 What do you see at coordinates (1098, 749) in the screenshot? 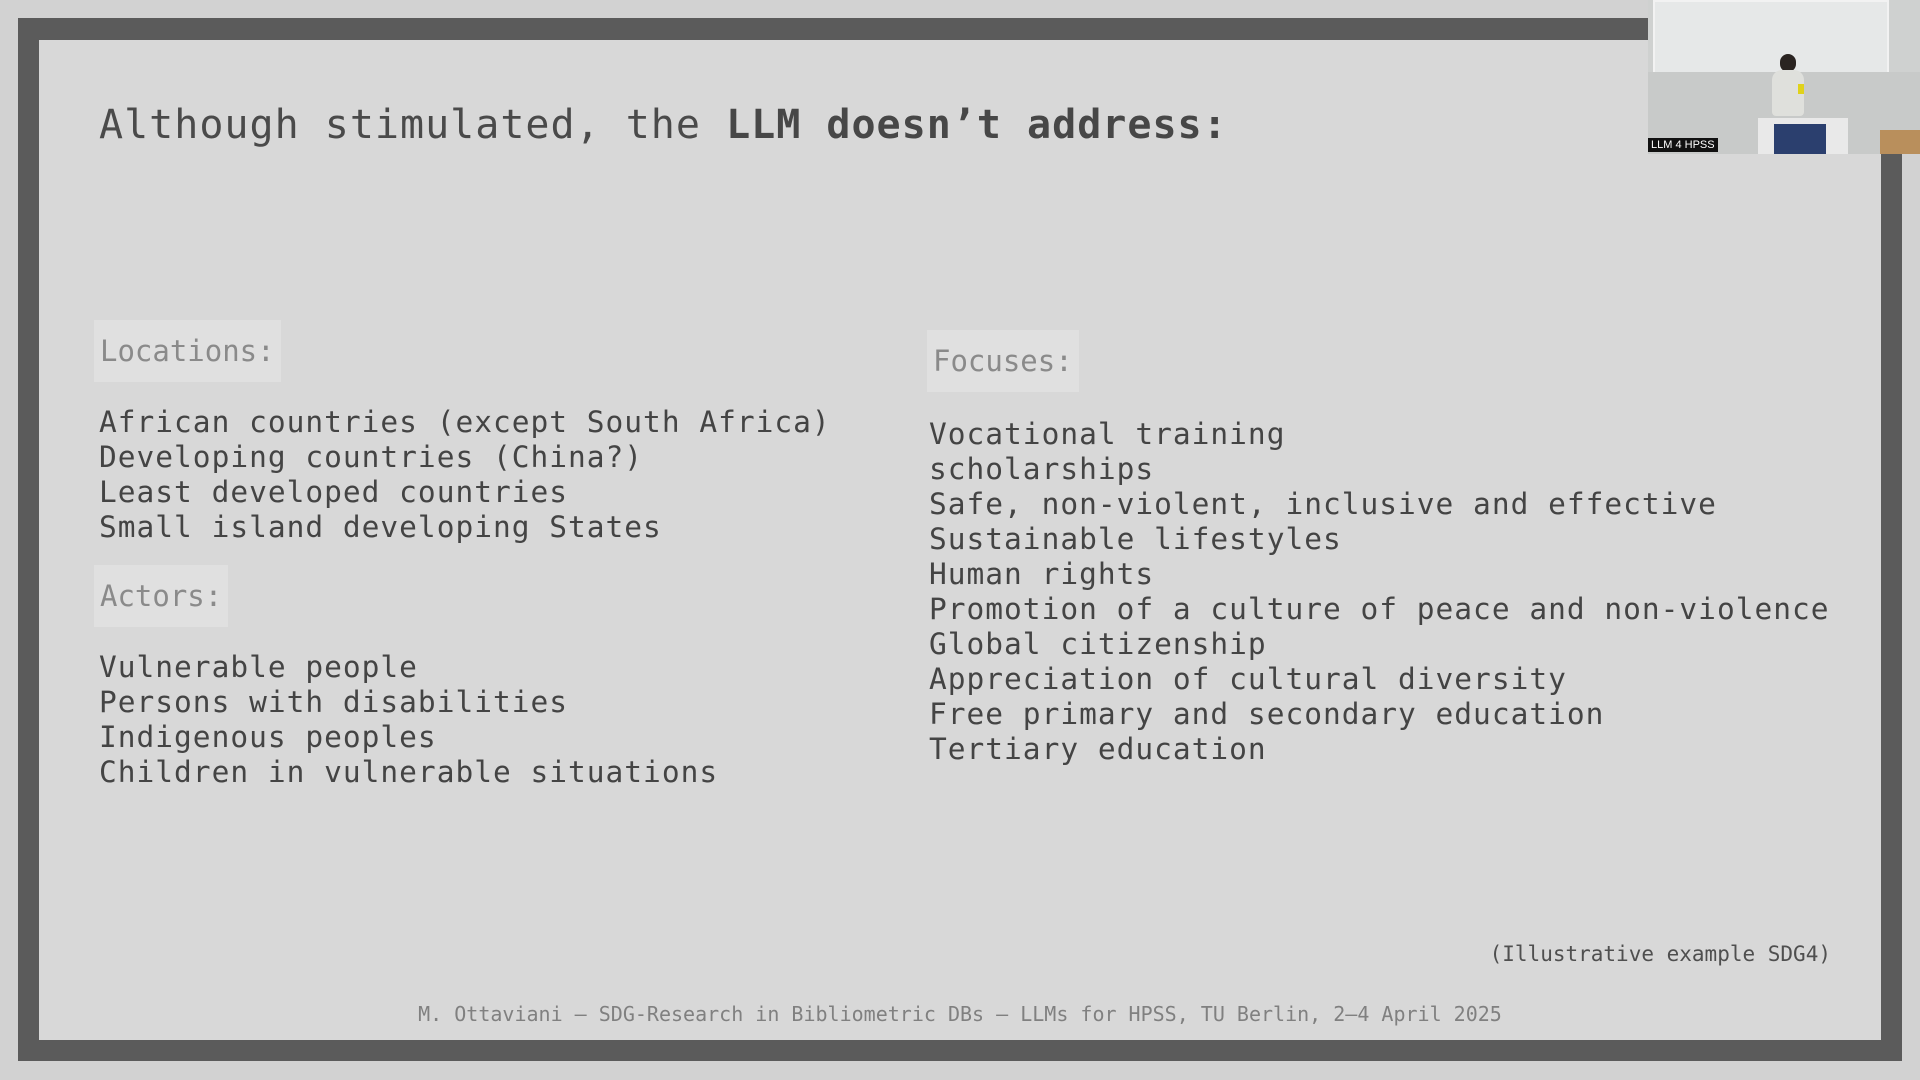
I see `list-item: Tertiary education` at bounding box center [1098, 749].